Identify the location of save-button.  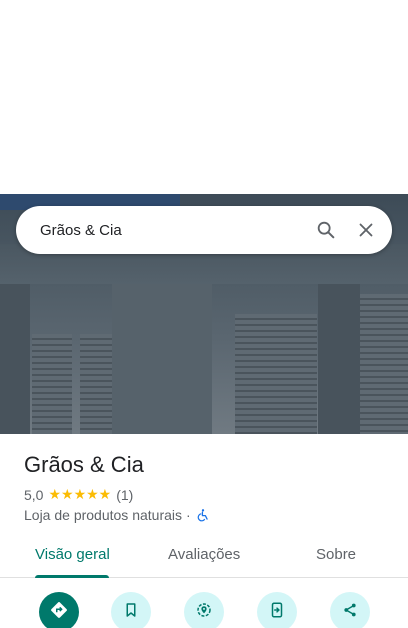
(131, 610).